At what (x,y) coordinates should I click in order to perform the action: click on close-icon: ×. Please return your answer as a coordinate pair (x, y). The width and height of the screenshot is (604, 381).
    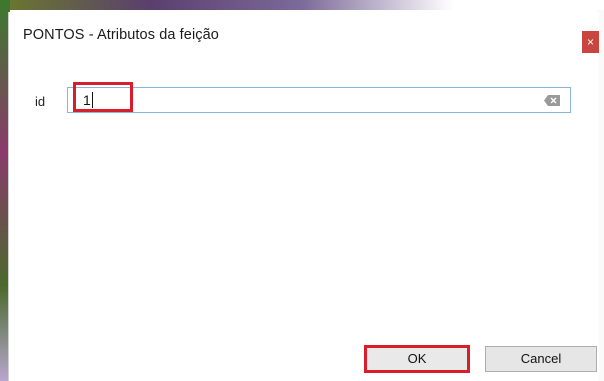
    Looking at the image, I should click on (590, 42).